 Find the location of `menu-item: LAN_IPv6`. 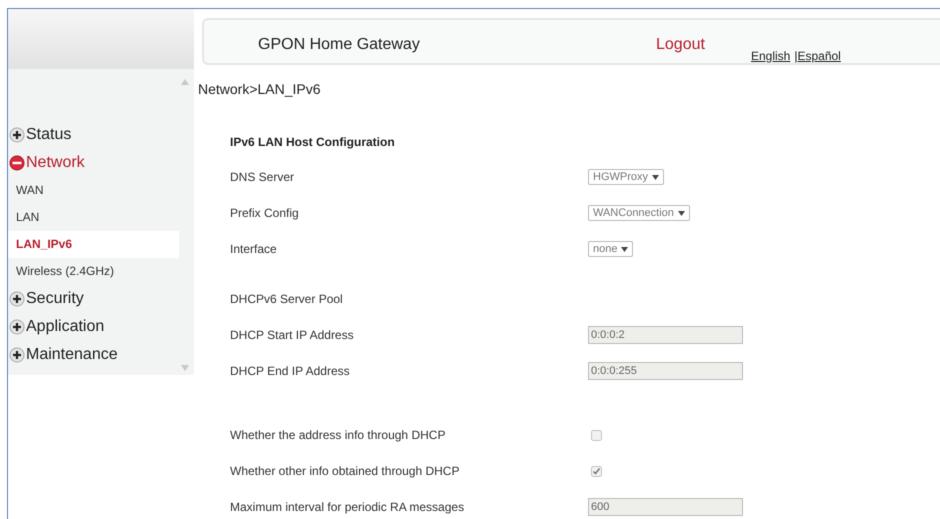

menu-item: LAN_IPv6 is located at coordinates (93, 244).